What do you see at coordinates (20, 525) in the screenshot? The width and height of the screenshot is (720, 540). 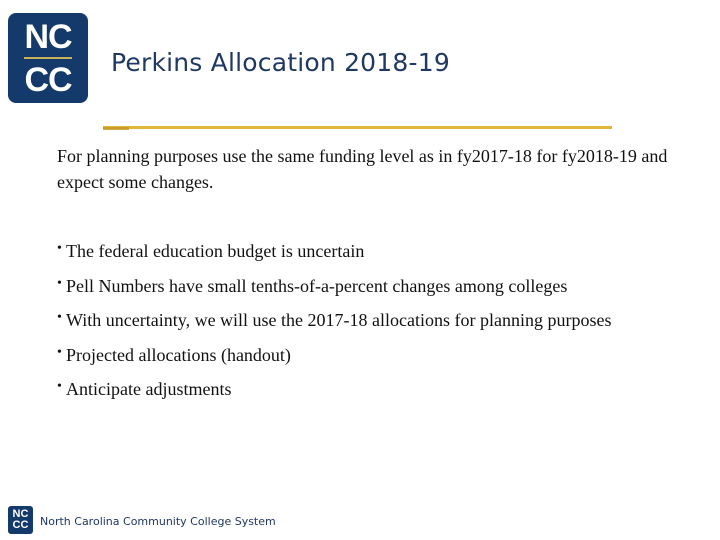 I see `footer-logo-line-2: CC` at bounding box center [20, 525].